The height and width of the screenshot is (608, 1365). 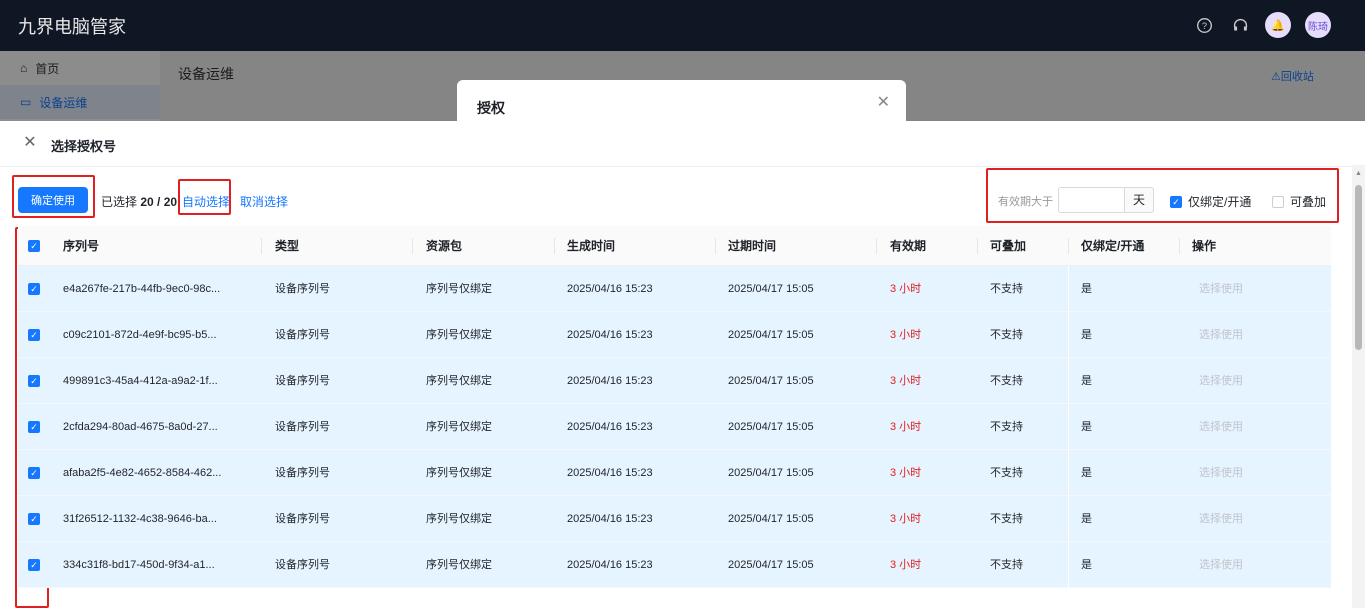 I want to click on drawer-header: ✕ 选择授权号, so click(x=682, y=144).